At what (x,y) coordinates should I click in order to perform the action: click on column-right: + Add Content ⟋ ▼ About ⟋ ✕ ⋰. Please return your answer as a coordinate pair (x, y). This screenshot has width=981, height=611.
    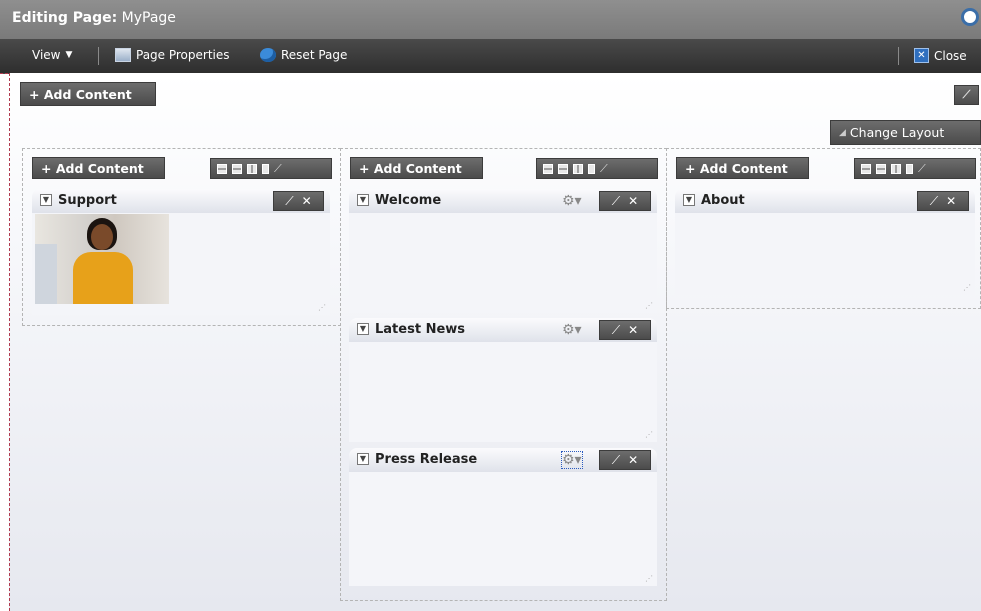
    Looking at the image, I should click on (823, 228).